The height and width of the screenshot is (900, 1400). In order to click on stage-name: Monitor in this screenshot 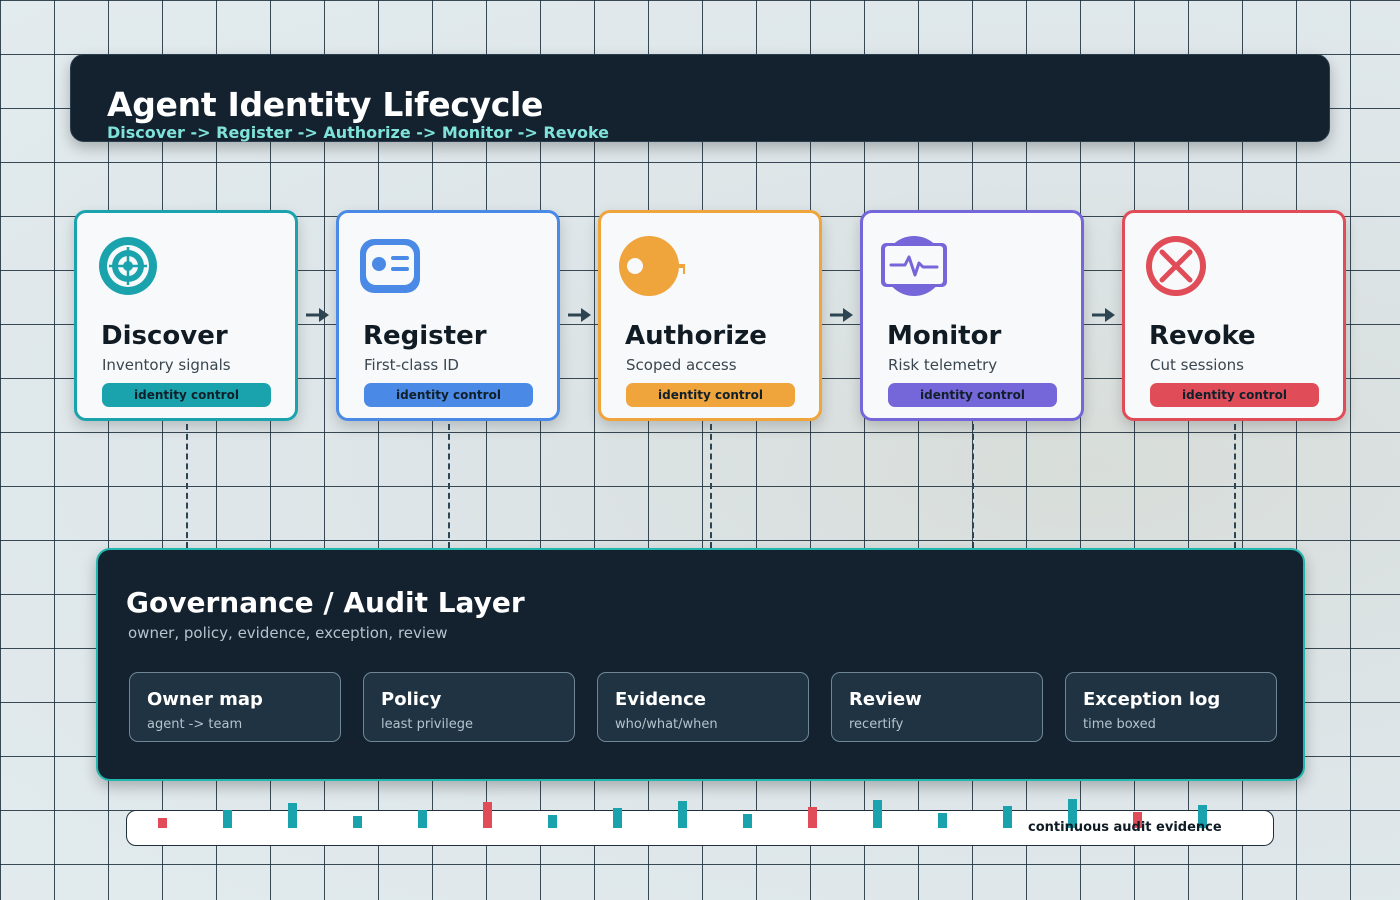, I will do `click(944, 336)`.